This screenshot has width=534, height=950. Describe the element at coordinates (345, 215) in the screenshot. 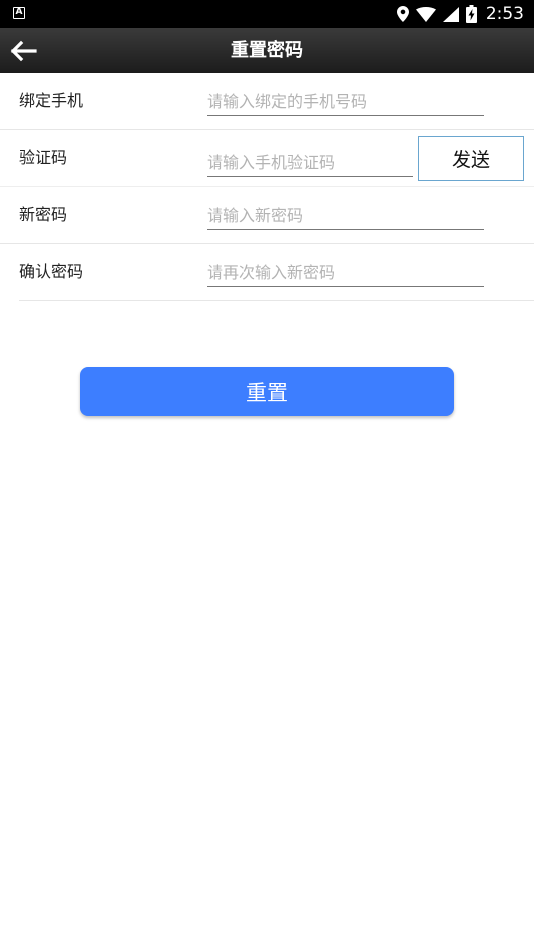

I see `new-password-input` at that location.